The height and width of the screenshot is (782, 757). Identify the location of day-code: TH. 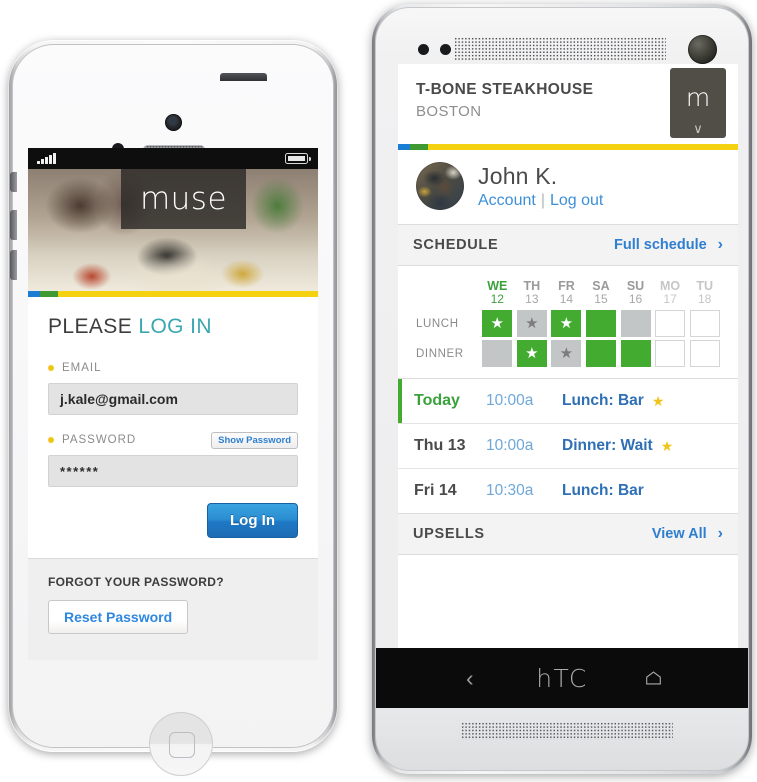
(532, 286).